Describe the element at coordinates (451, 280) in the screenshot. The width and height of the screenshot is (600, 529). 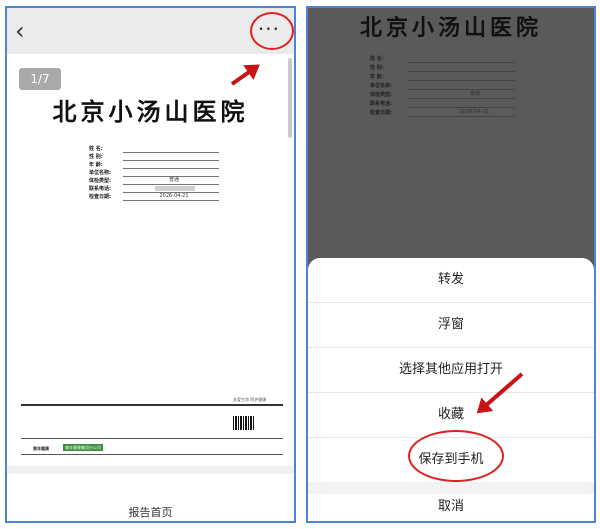
I see `menu-item-forward: 转发` at that location.